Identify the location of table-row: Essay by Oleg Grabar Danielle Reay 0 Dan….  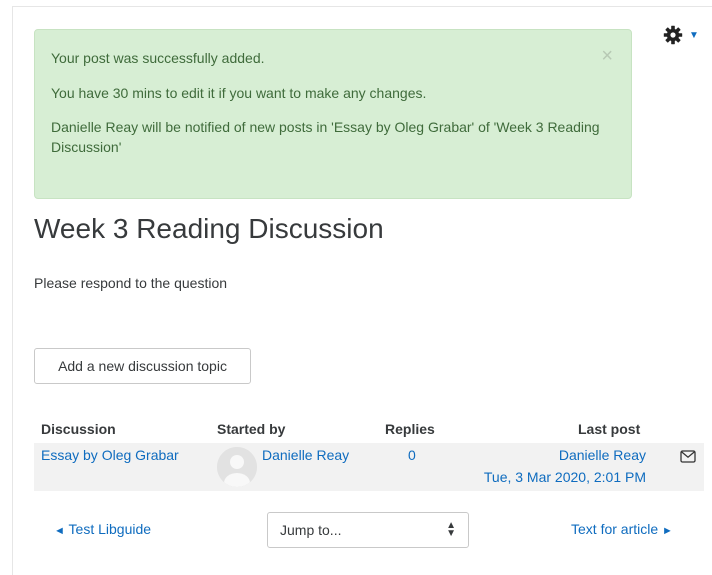
(369, 467).